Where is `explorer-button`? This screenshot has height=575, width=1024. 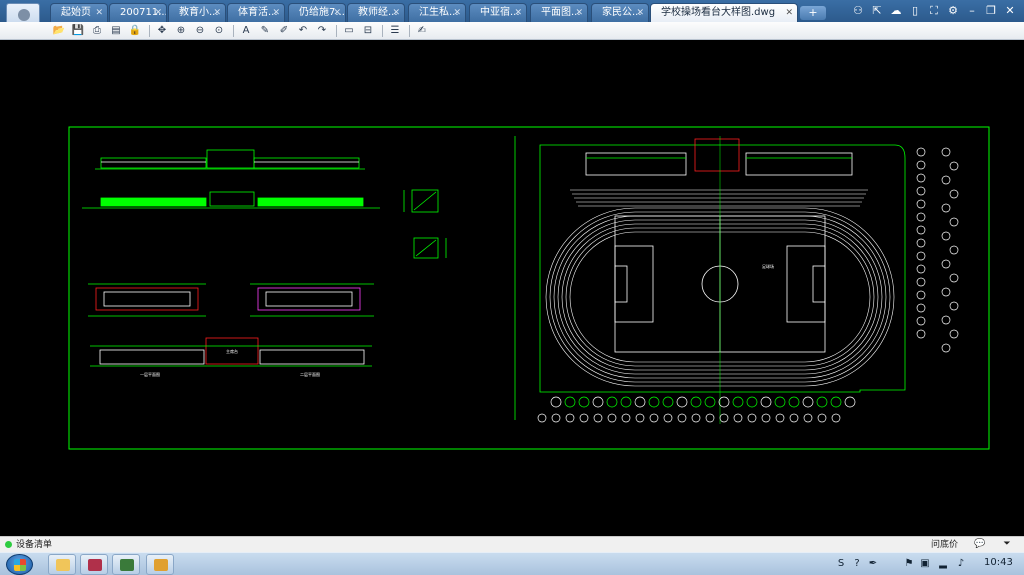 explorer-button is located at coordinates (62, 564).